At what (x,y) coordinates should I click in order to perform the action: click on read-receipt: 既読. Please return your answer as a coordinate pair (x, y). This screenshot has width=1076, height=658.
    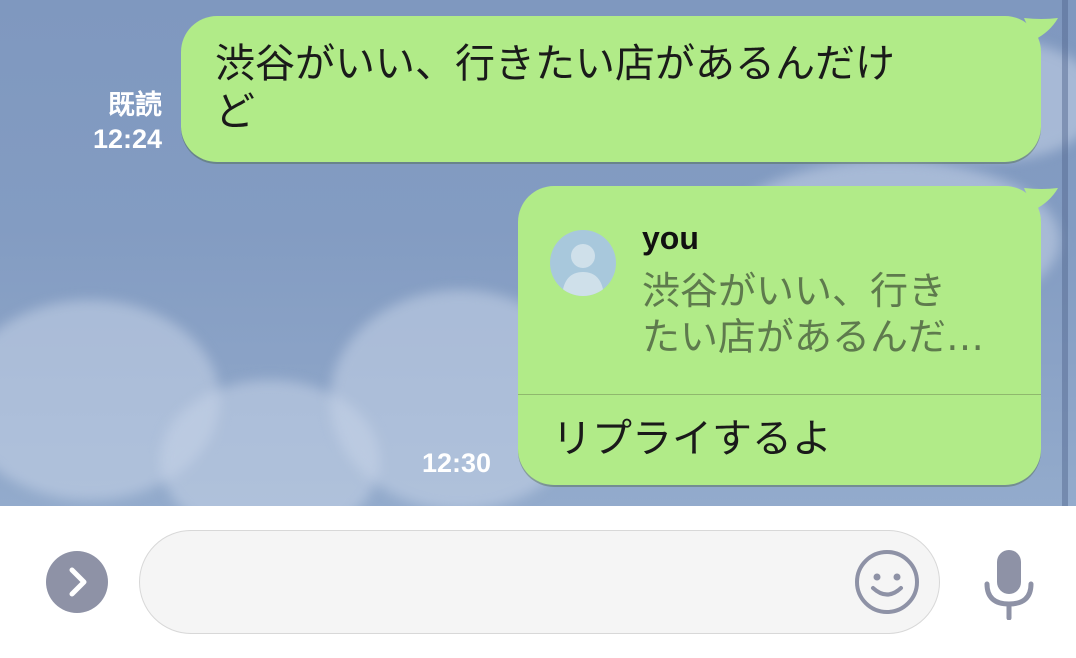
    Looking at the image, I should click on (135, 105).